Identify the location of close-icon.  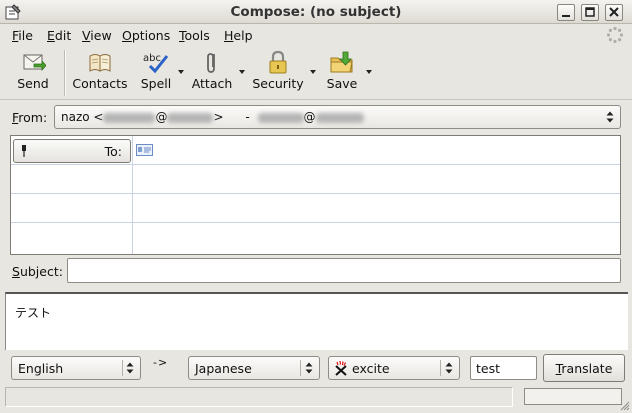
(614, 12).